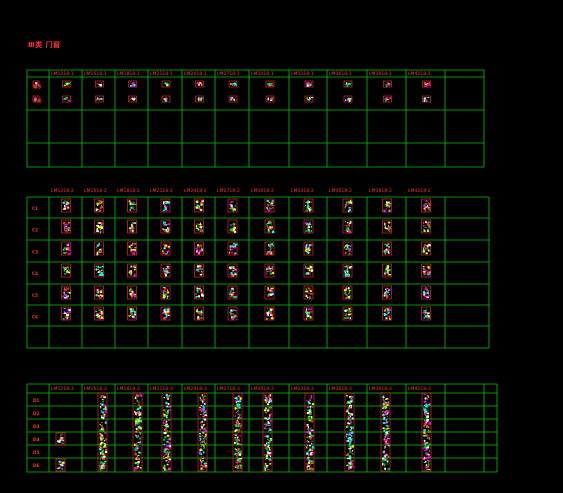  Describe the element at coordinates (419, 389) in the screenshot. I see `t3-header: LM4218-3` at that location.